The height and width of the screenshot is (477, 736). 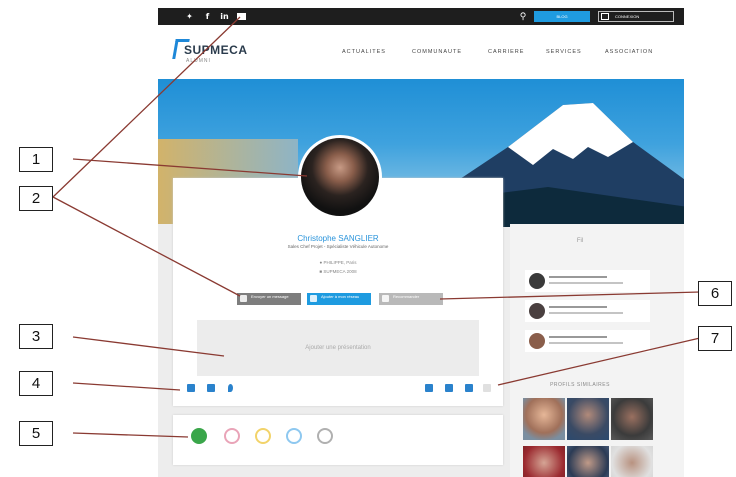 What do you see at coordinates (36, 198) in the screenshot?
I see `annotation-2: 2` at bounding box center [36, 198].